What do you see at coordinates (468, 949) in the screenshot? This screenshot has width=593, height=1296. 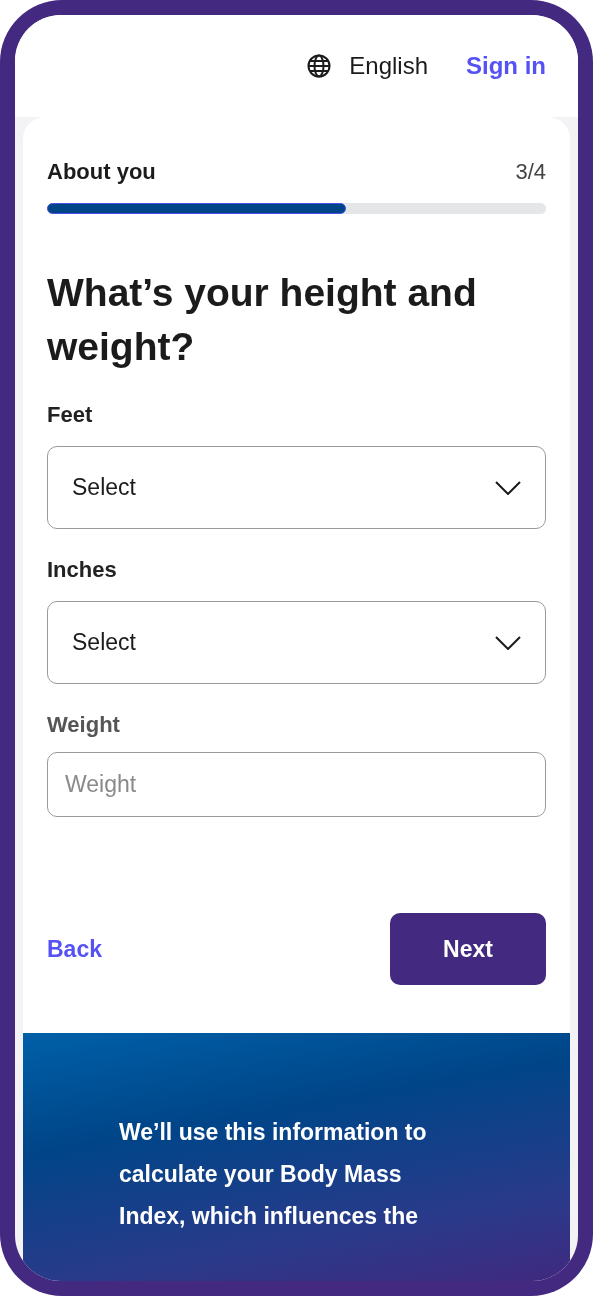 I see `next-button: Next` at bounding box center [468, 949].